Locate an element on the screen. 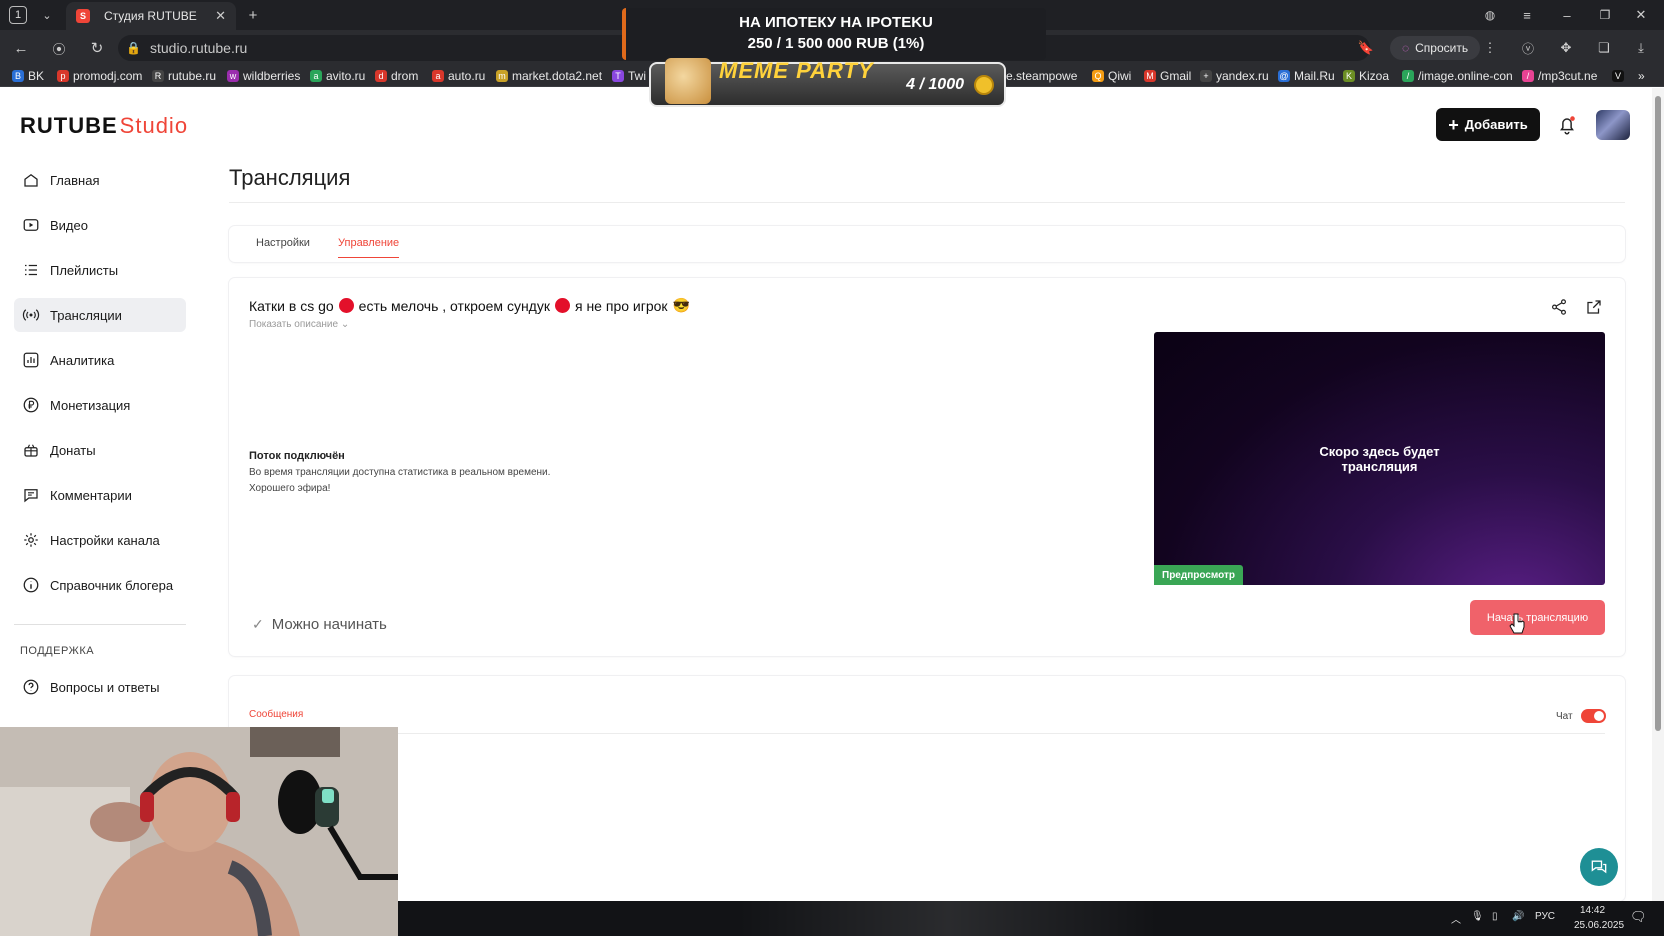  sidebar-item-label: Донаты is located at coordinates (73, 450).